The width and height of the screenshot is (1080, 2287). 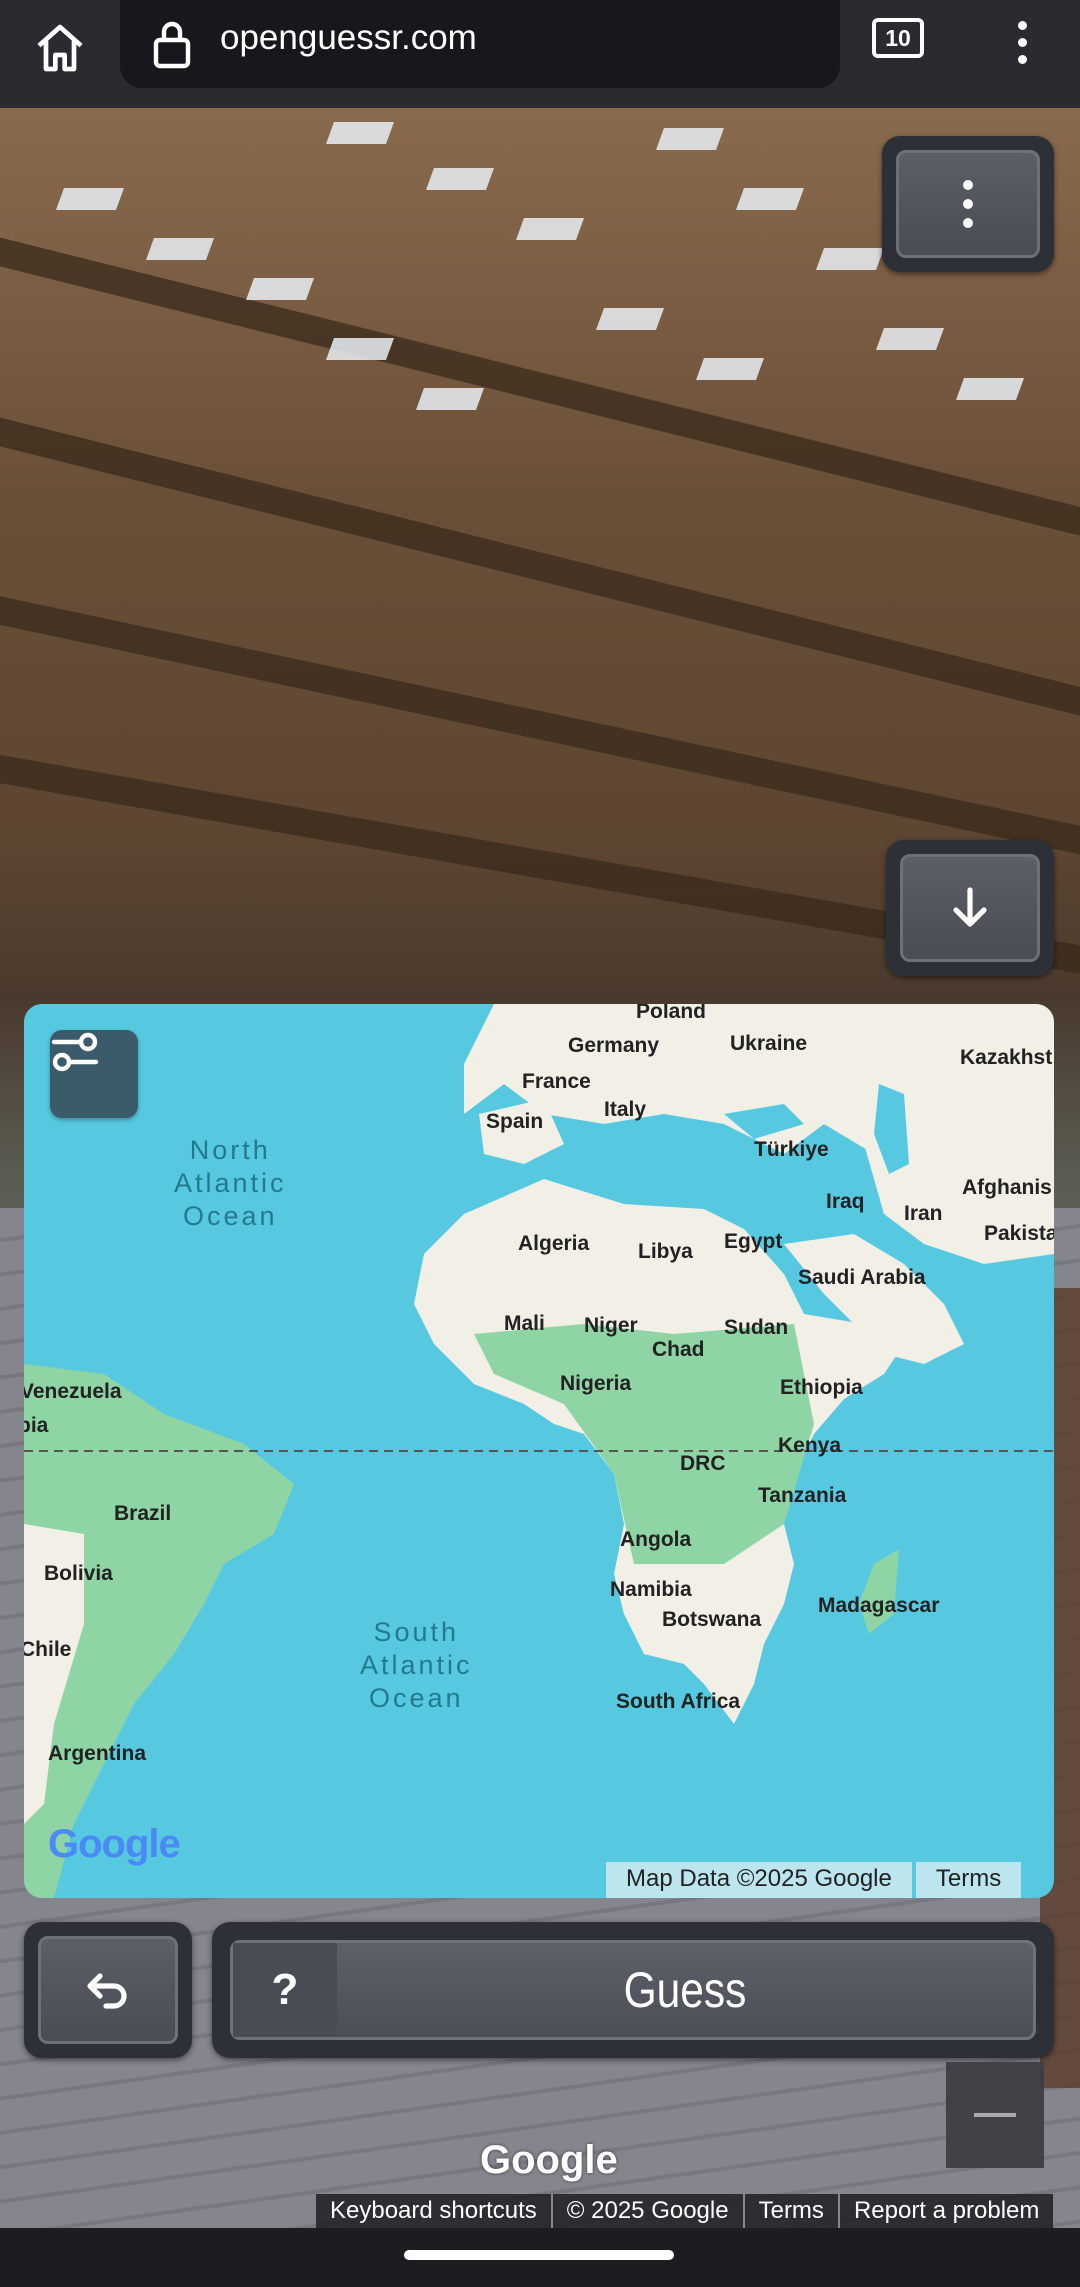 What do you see at coordinates (685, 1990) in the screenshot?
I see `guess-label: Guess` at bounding box center [685, 1990].